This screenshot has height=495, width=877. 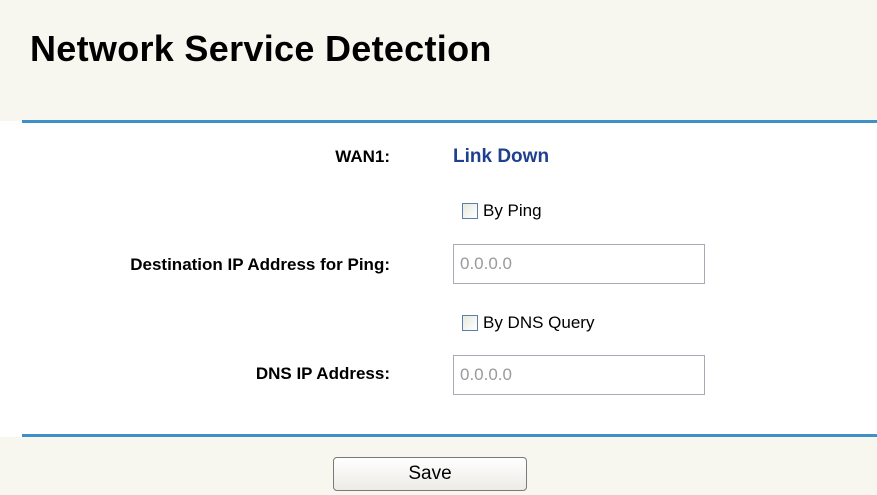 I want to click on dns-ip-label: DNS IP Address:, so click(x=322, y=373).